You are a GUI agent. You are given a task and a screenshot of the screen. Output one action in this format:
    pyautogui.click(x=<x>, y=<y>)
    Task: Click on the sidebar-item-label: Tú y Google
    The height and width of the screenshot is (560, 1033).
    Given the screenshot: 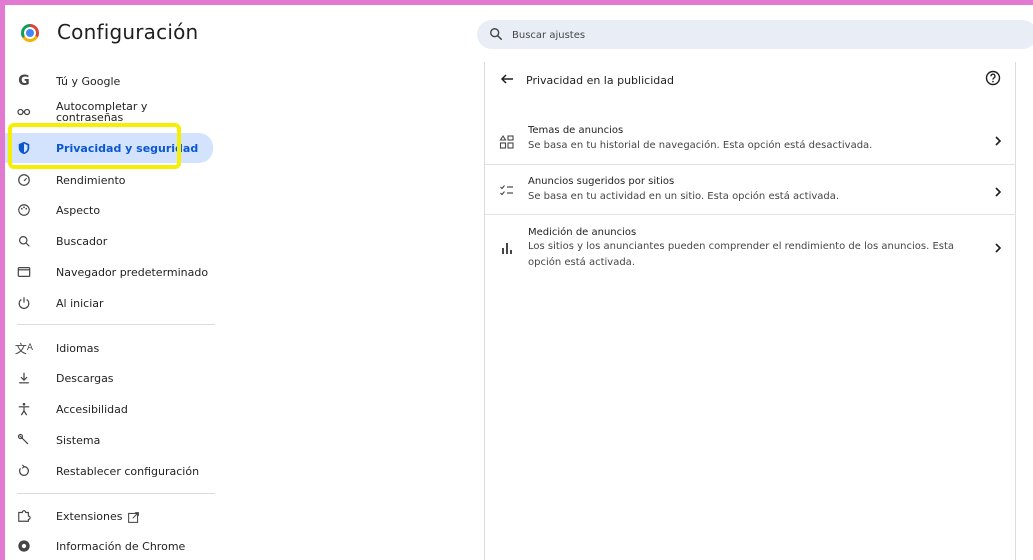 What is the action you would take?
    pyautogui.click(x=88, y=81)
    